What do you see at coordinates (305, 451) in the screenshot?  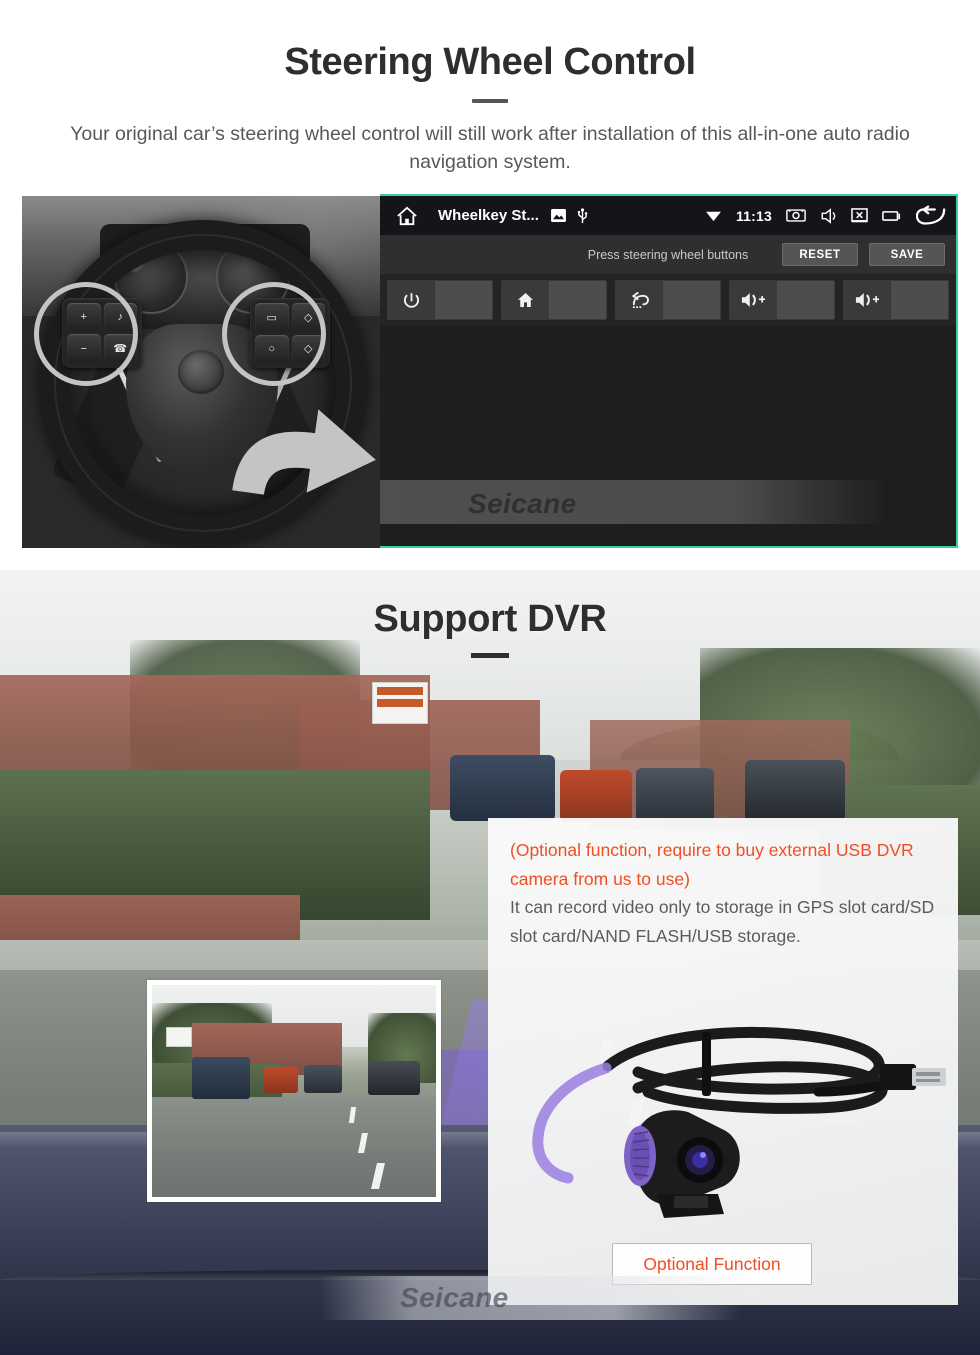 I see `yellow-arrow-icon` at bounding box center [305, 451].